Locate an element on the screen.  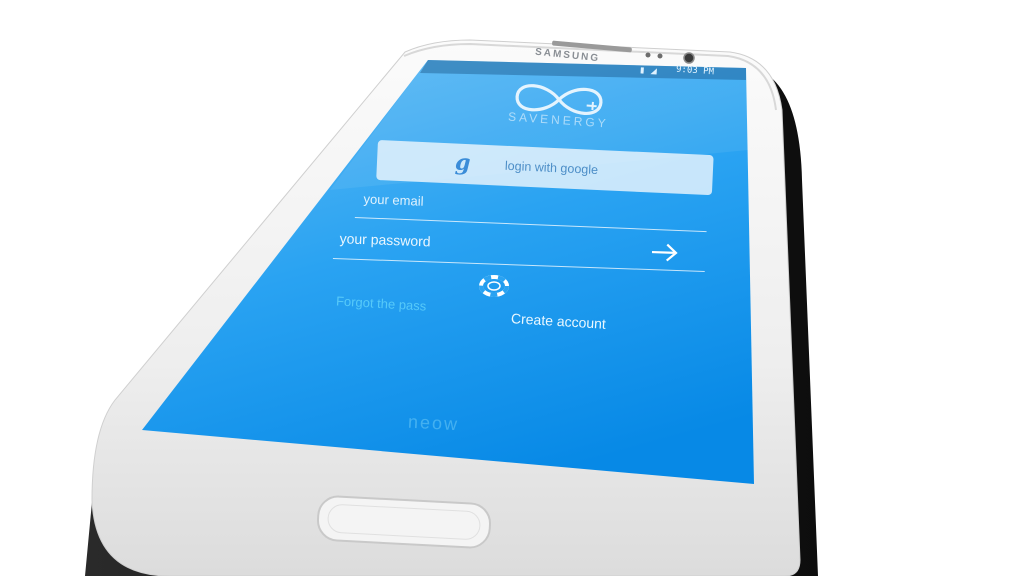
password-field: your password is located at coordinates (519, 250).